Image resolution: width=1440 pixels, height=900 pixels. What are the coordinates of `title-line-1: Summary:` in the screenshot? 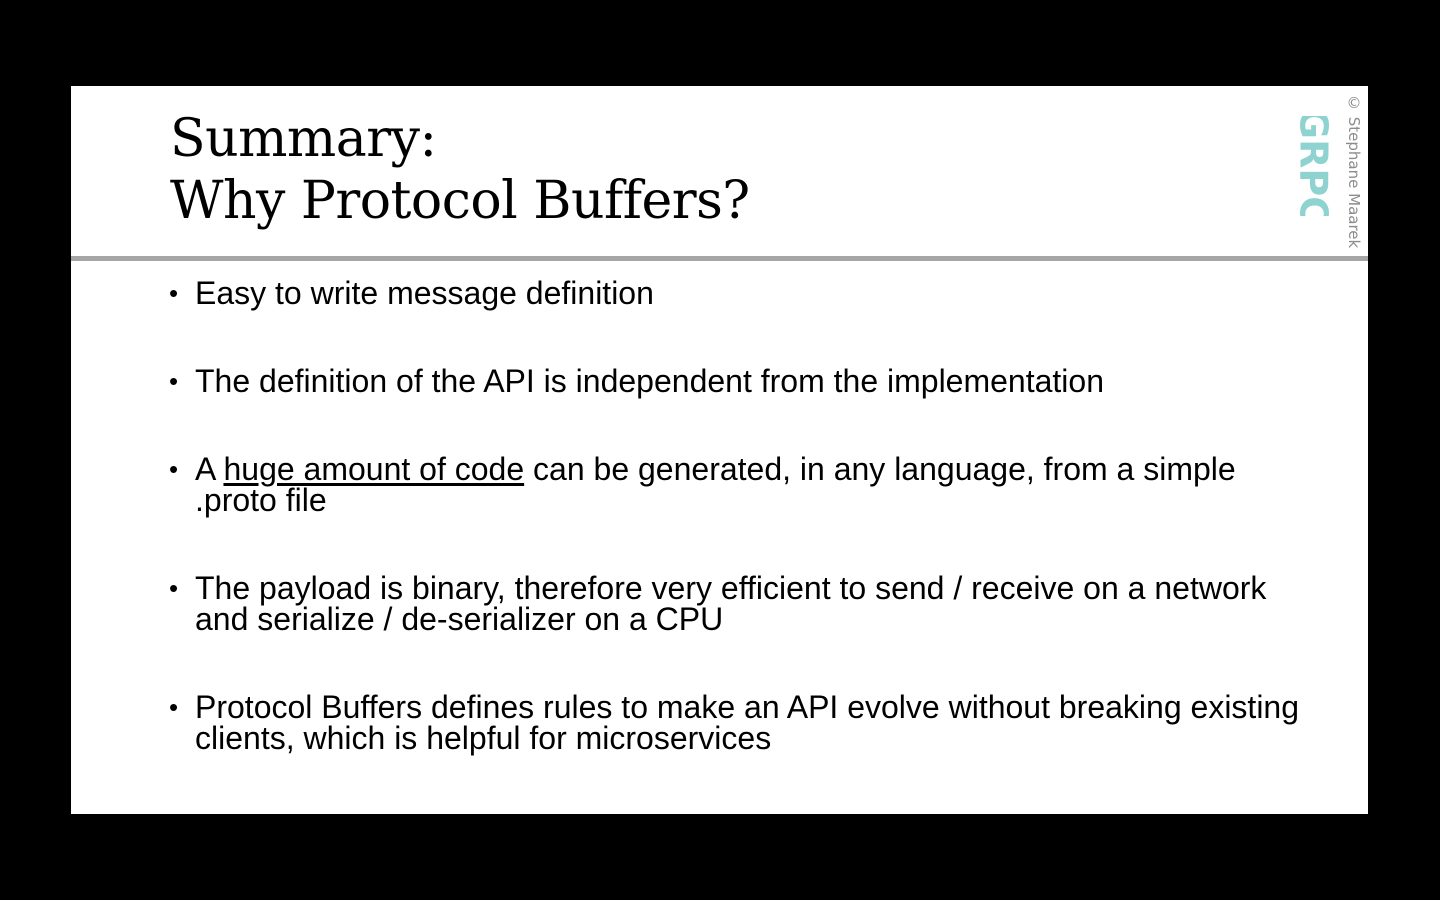 It's located at (303, 139).